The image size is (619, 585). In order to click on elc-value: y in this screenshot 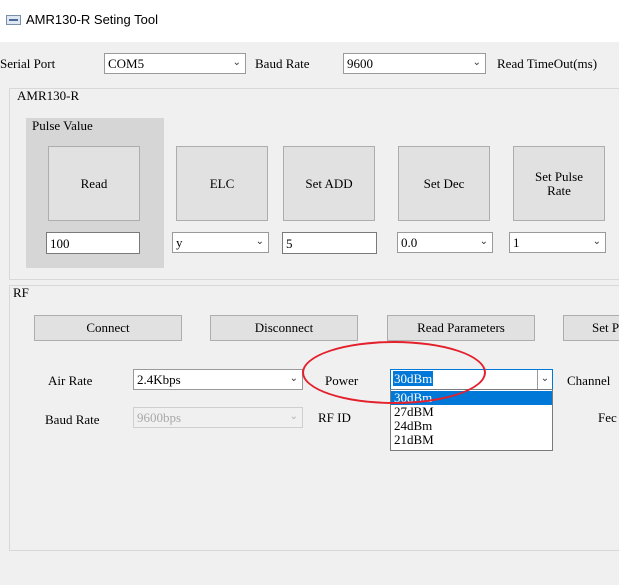, I will do `click(179, 242)`.